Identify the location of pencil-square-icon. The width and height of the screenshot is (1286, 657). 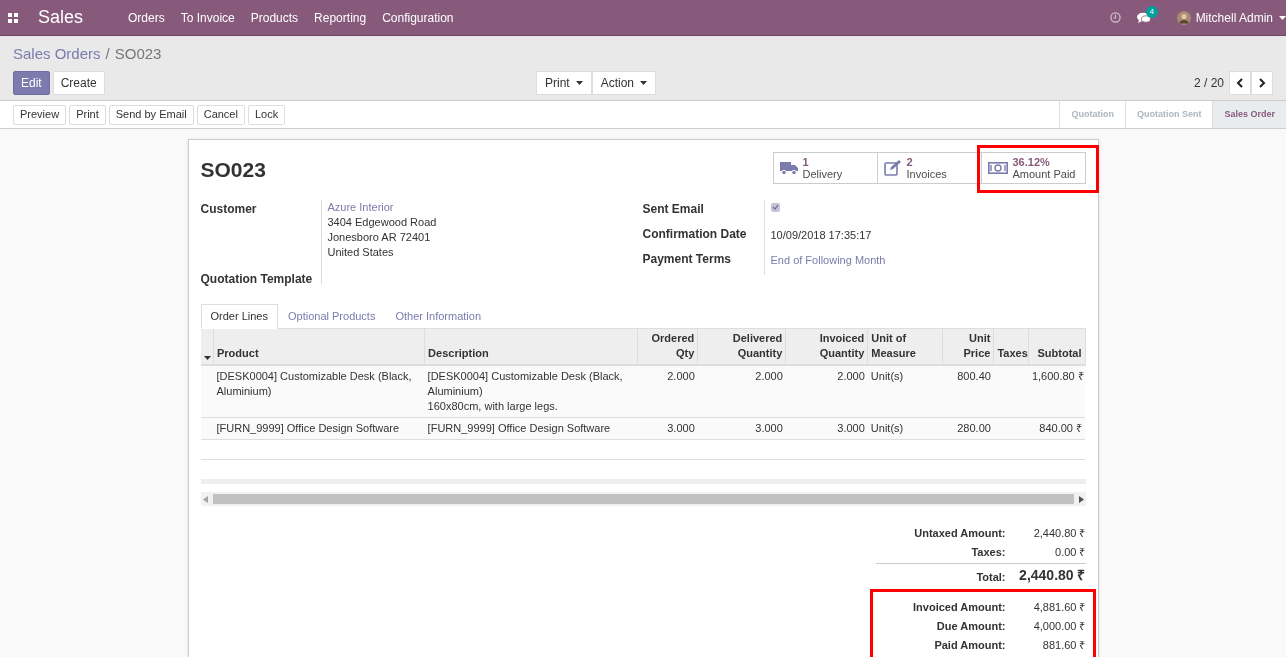
(892, 168).